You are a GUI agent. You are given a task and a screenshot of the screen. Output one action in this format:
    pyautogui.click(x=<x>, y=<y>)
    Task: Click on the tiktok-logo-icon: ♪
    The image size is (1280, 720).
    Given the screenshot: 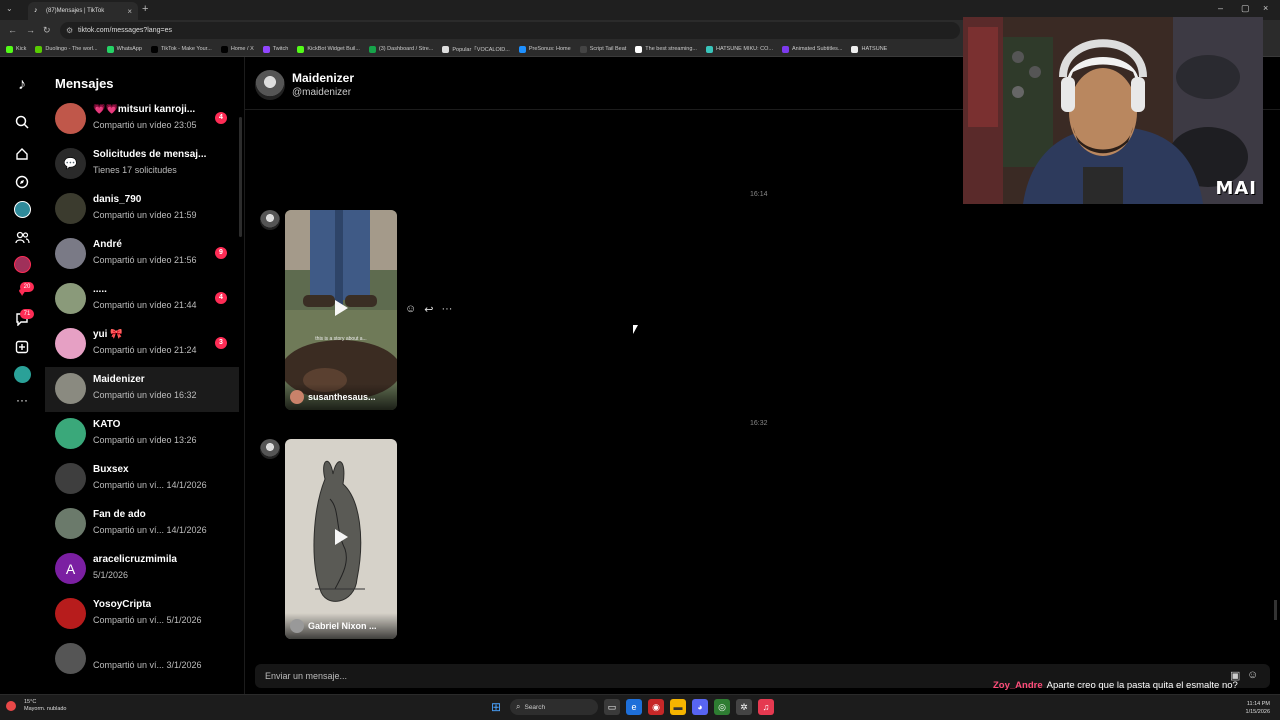 What is the action you would take?
    pyautogui.click(x=22, y=85)
    